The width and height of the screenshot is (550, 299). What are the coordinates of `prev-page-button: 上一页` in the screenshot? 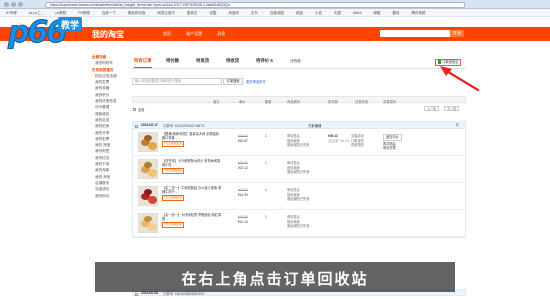 It's located at (432, 108).